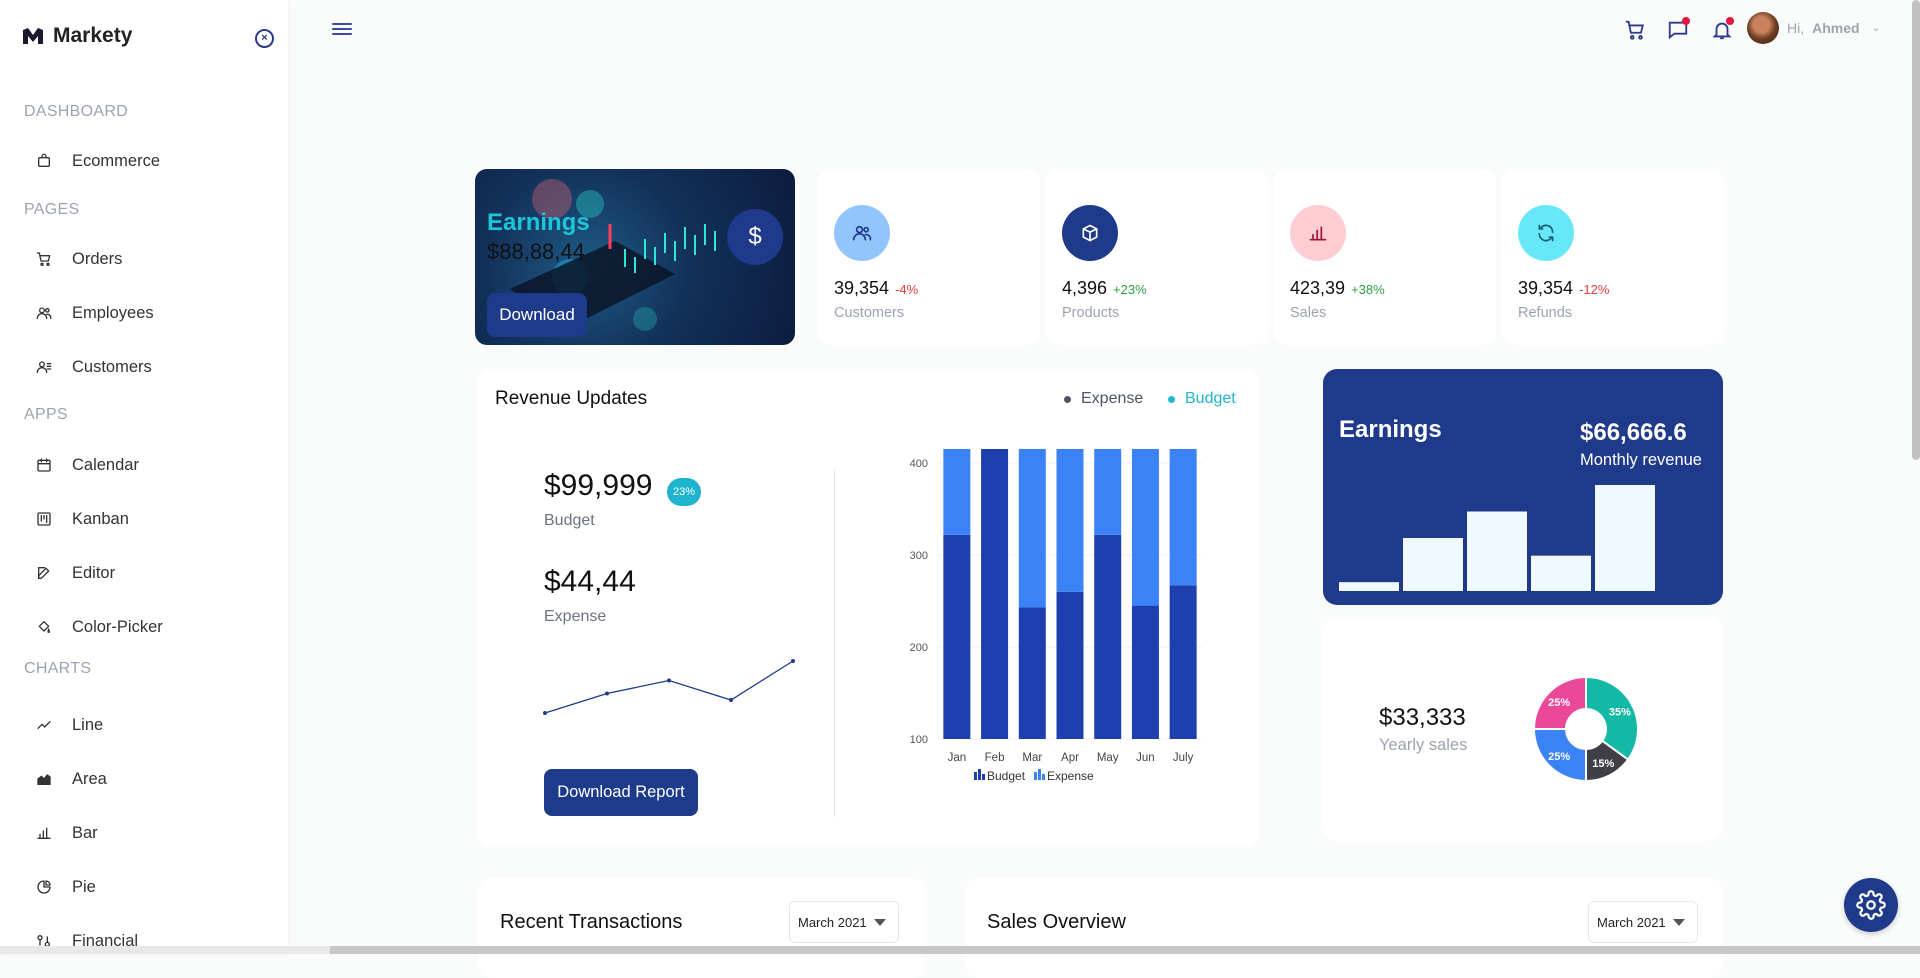 Image resolution: width=1920 pixels, height=978 pixels. I want to click on refresh-icon, so click(1546, 233).